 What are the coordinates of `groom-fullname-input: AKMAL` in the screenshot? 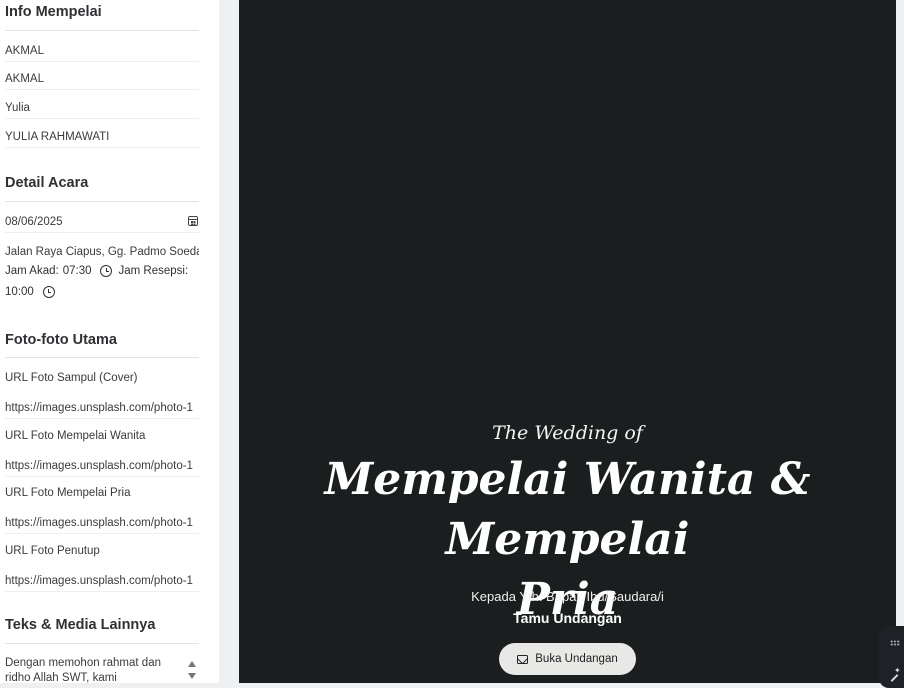 It's located at (102, 80).